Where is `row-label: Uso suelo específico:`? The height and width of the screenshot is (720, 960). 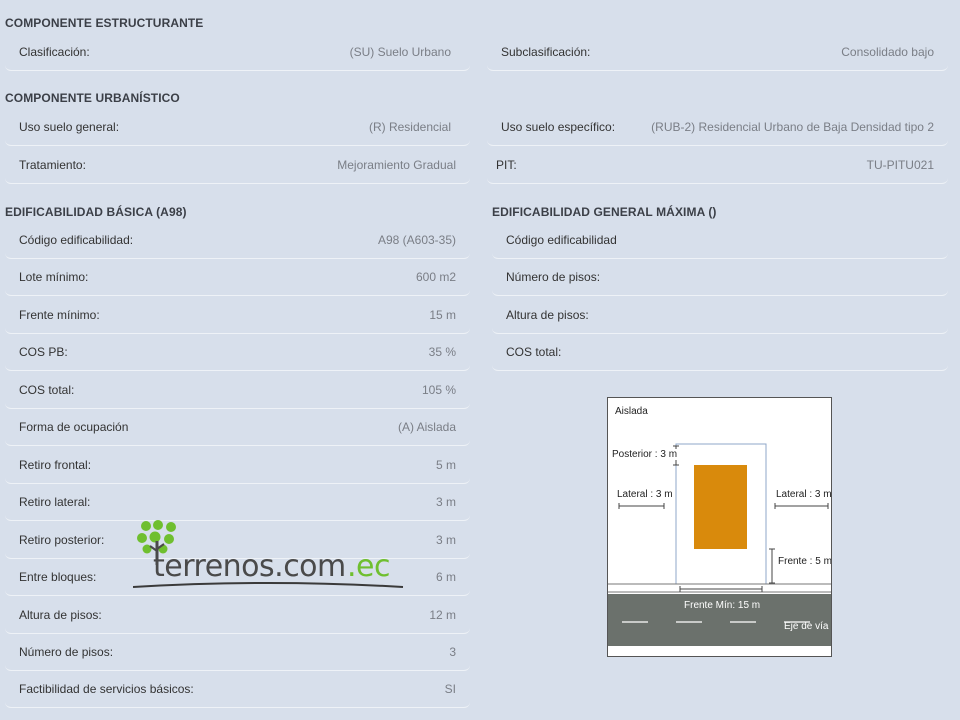 row-label: Uso suelo específico: is located at coordinates (558, 127).